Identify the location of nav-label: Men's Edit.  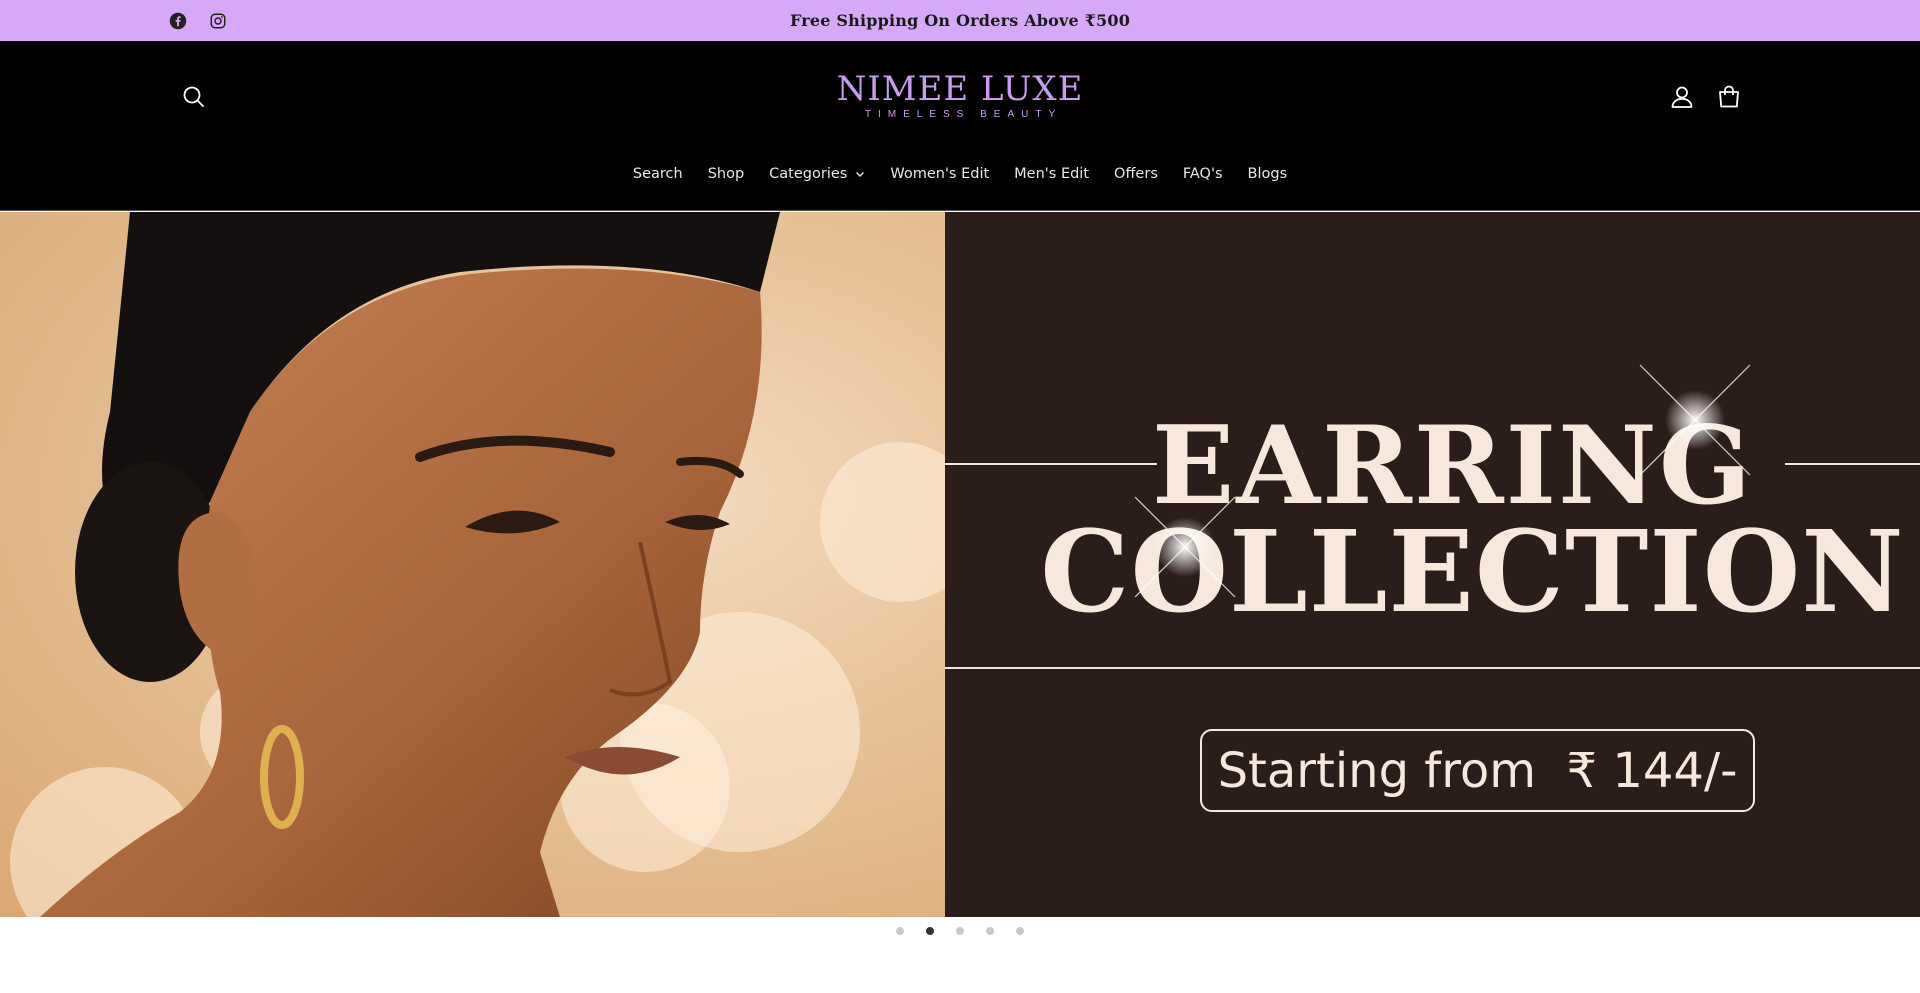
(1052, 174).